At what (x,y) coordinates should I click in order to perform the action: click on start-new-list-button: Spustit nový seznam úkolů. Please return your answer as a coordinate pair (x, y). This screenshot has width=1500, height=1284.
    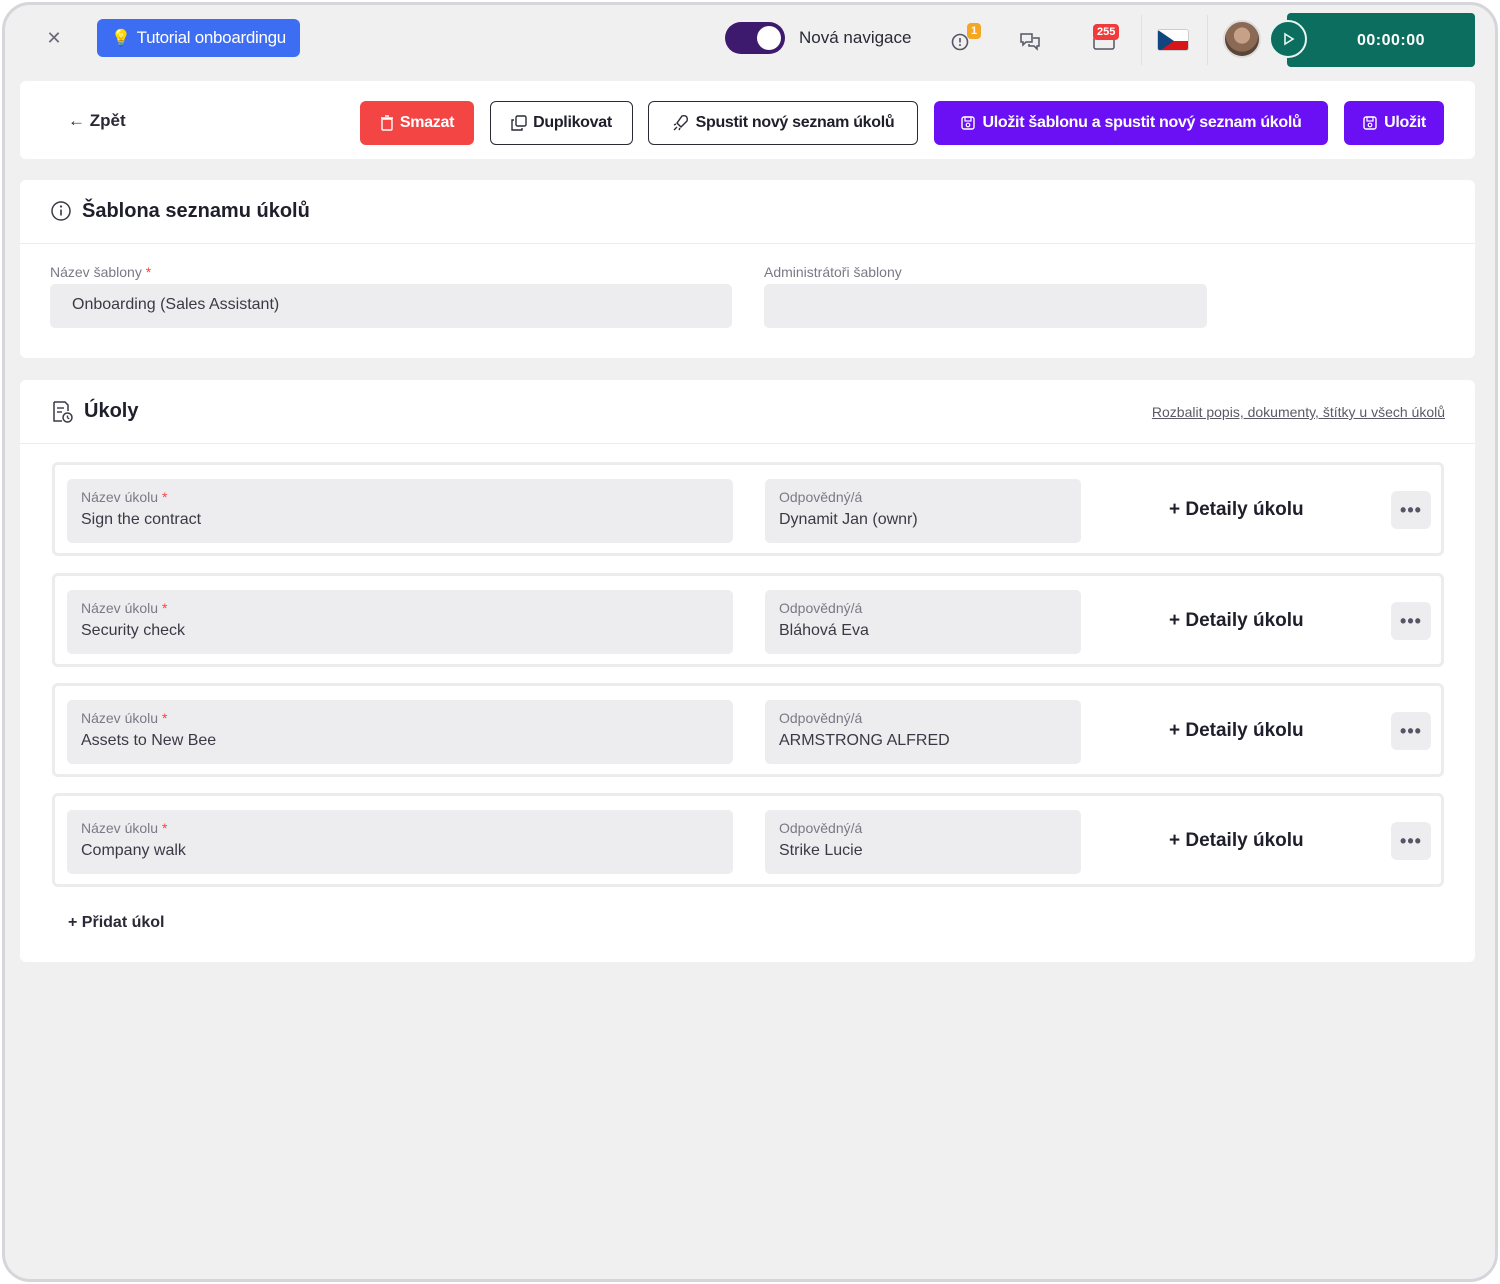
    Looking at the image, I should click on (783, 123).